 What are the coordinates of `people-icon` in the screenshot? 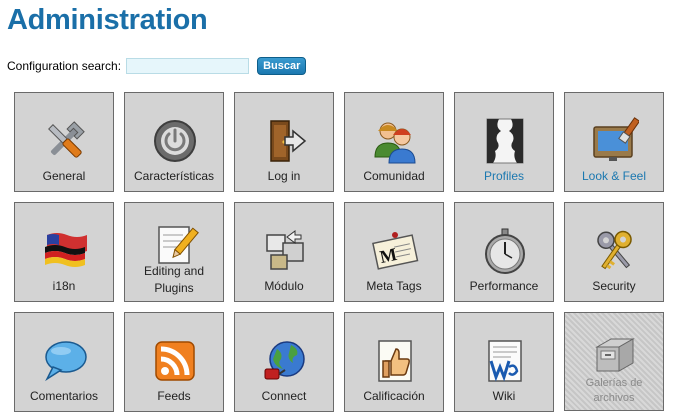 It's located at (395, 143).